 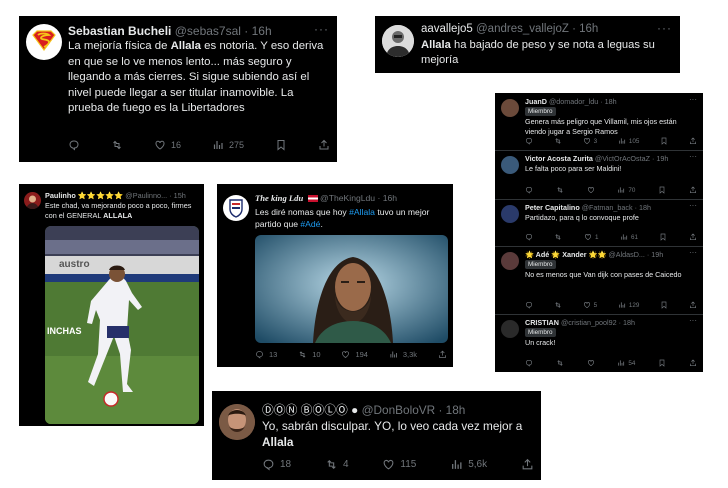 What do you see at coordinates (589, 322) in the screenshot?
I see `author-handle: @cristian_pool92` at bounding box center [589, 322].